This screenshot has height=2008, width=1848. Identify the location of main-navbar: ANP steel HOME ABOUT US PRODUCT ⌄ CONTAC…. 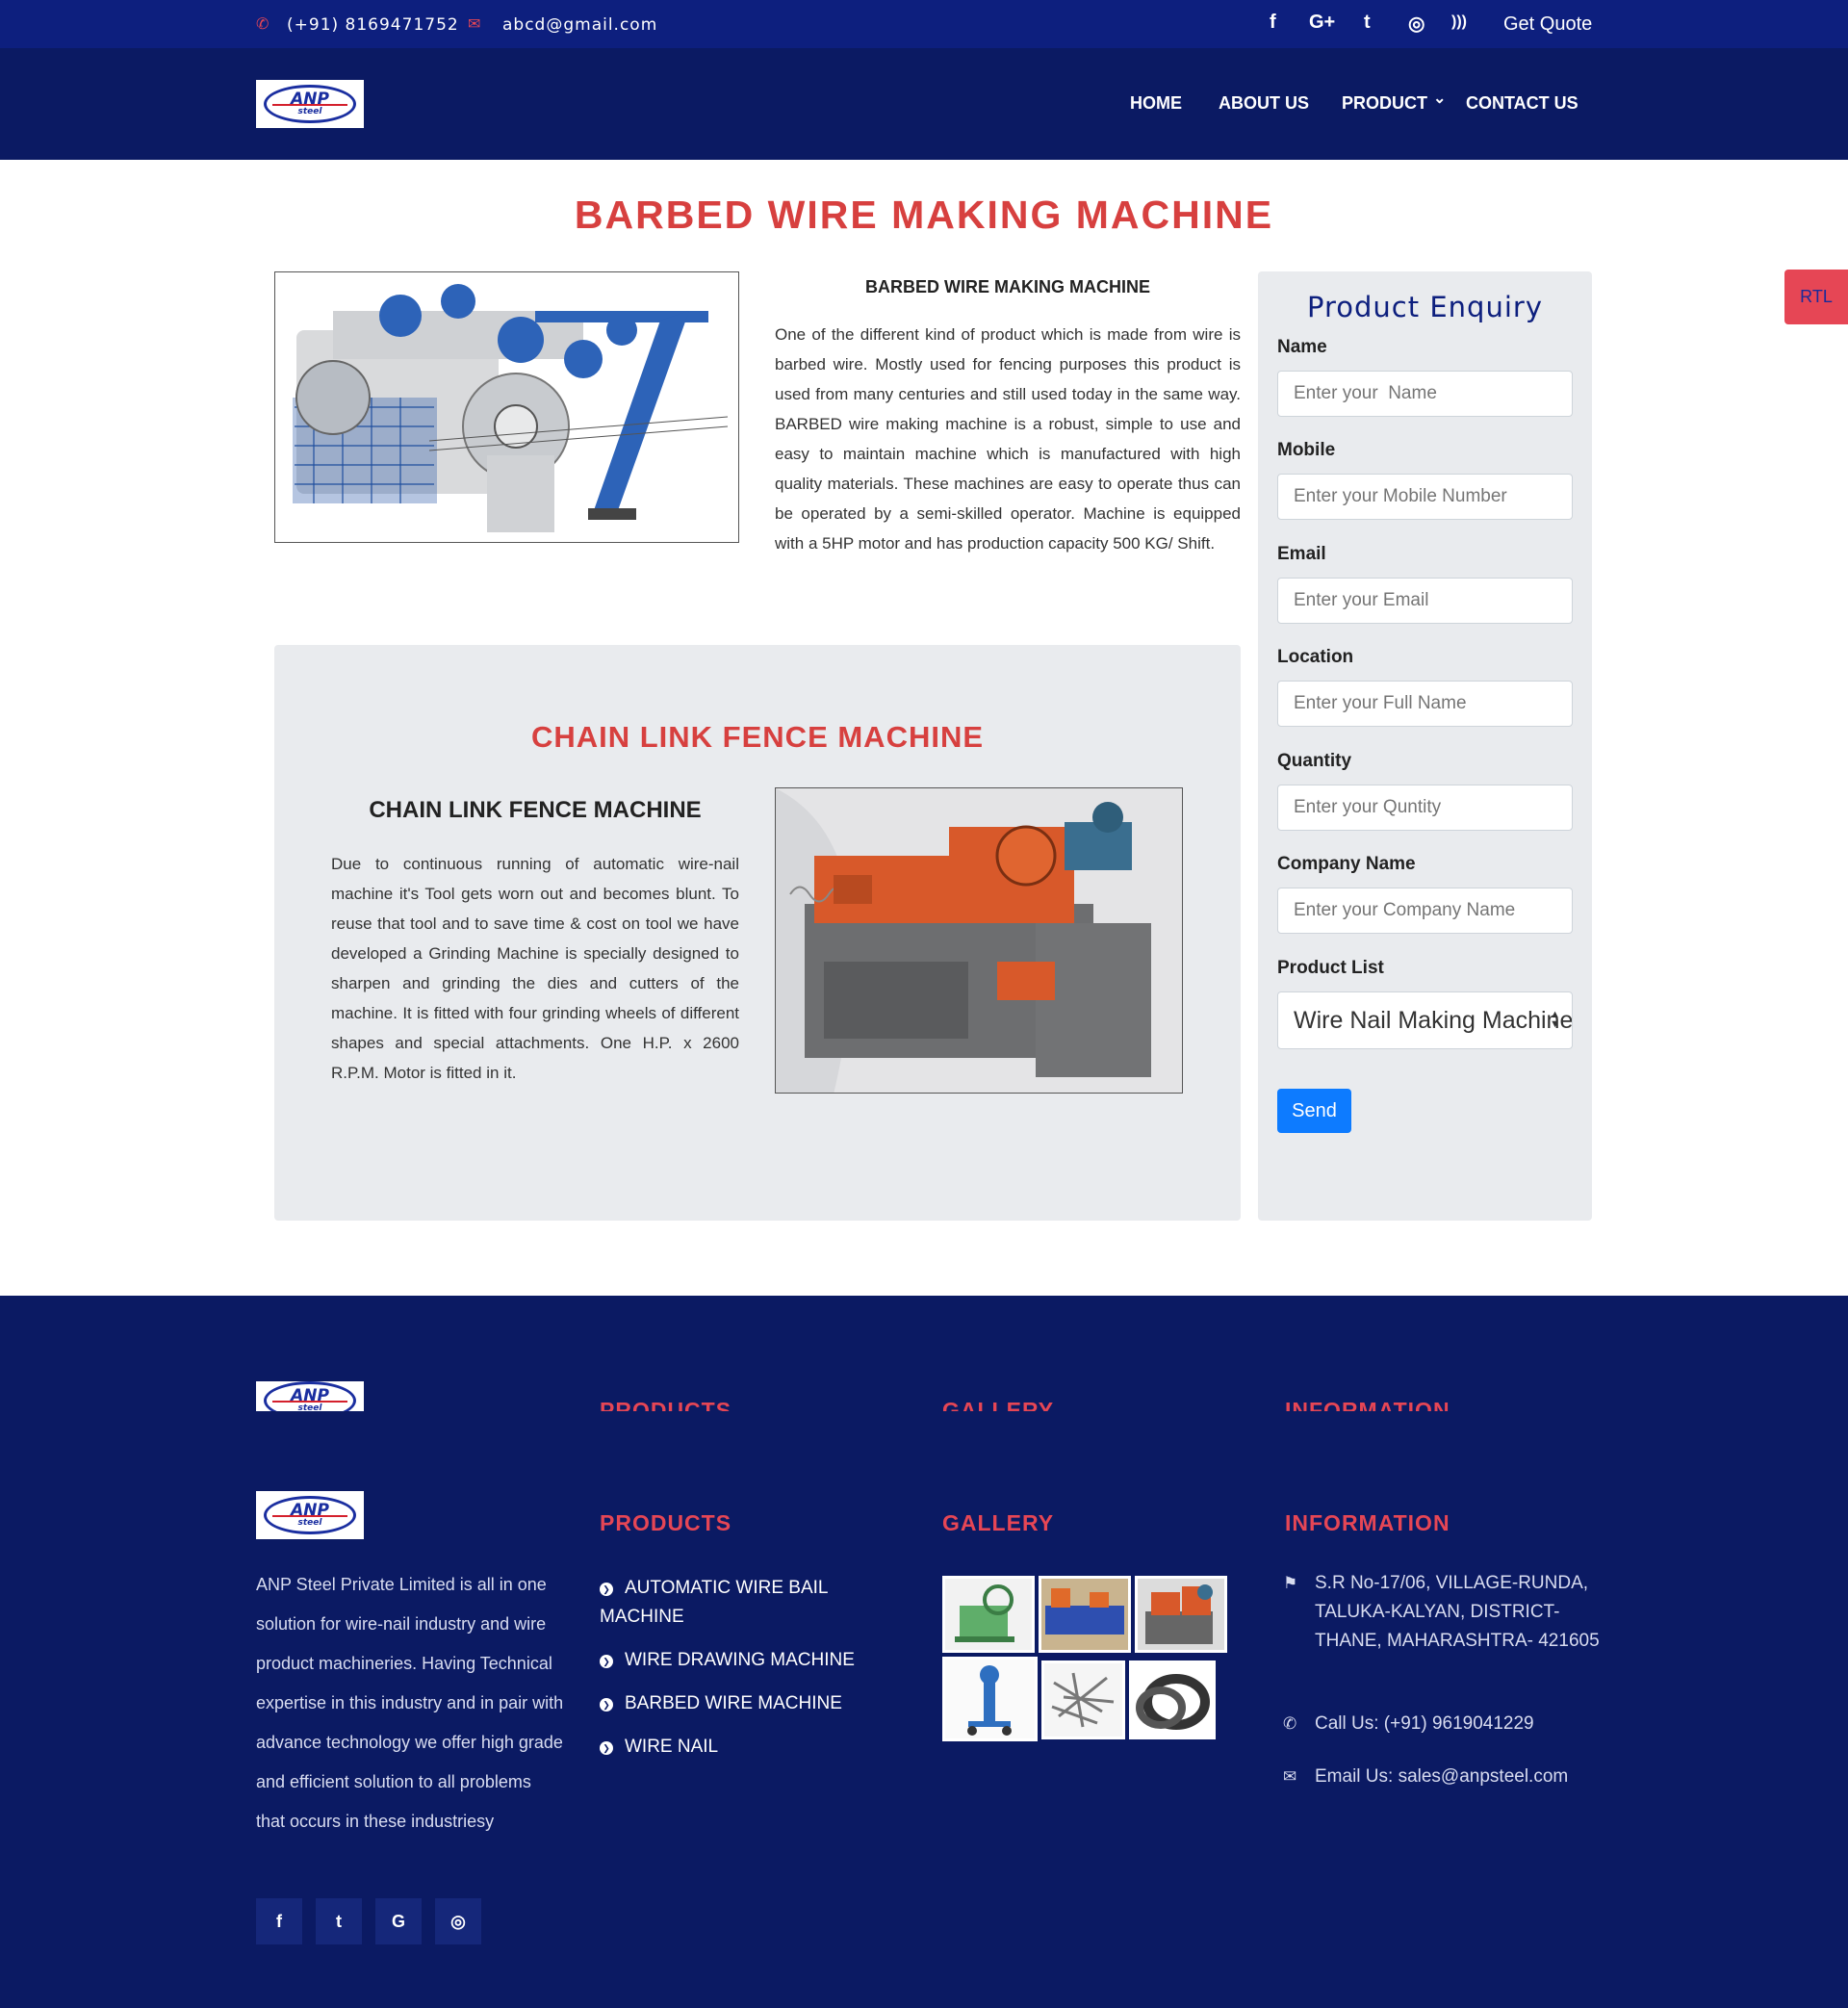
(924, 104).